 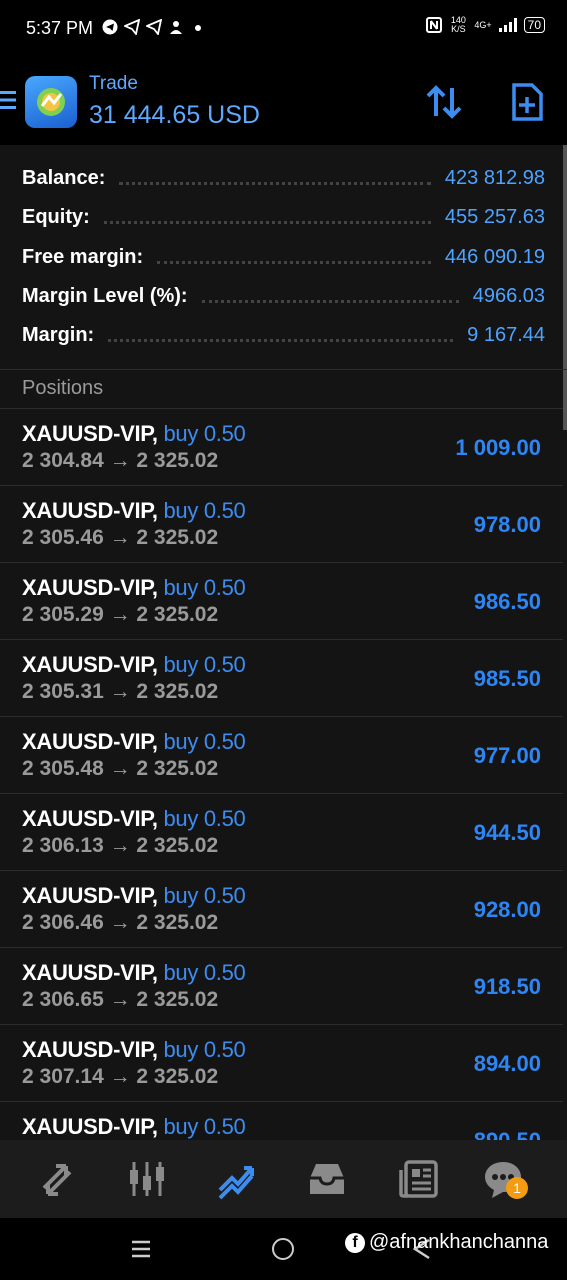 I want to click on app-header: Trade 31 444.65 USD, so click(x=283, y=102).